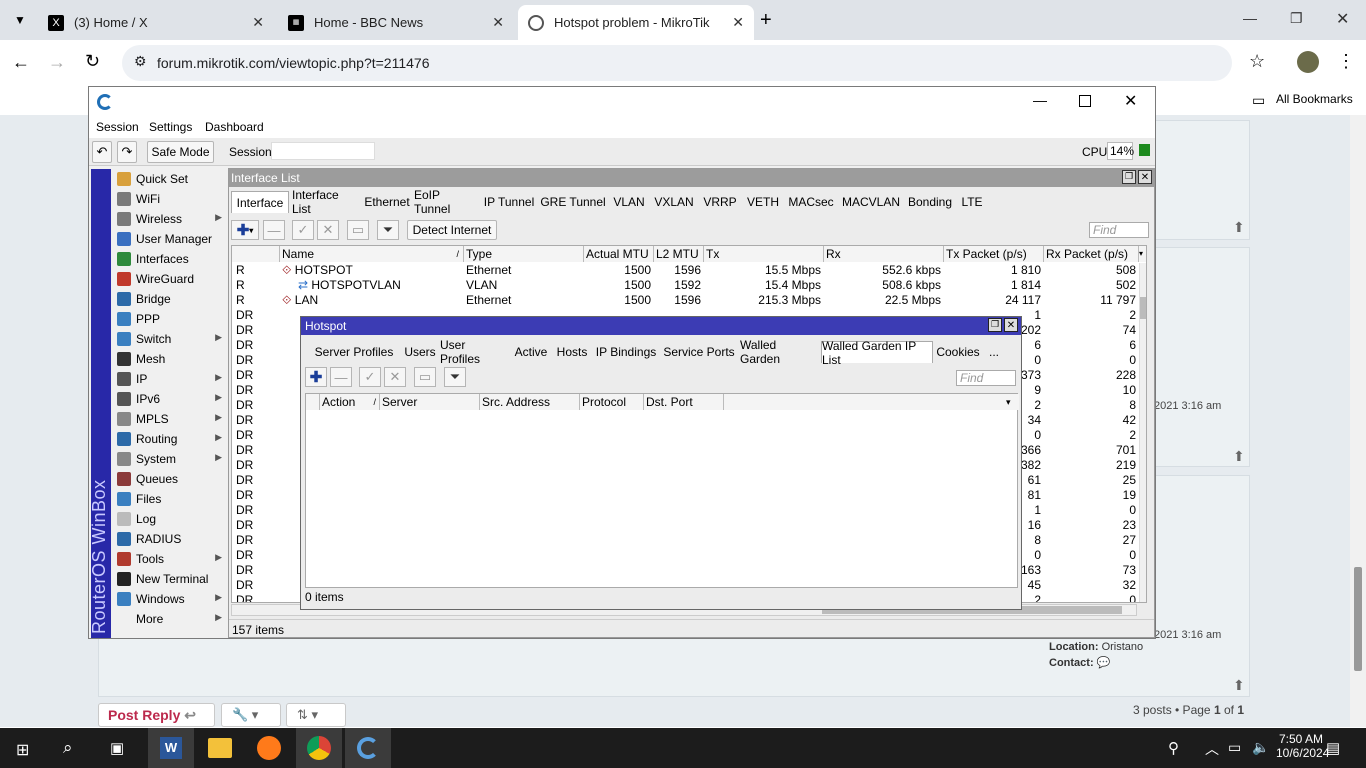  What do you see at coordinates (1119, 230) in the screenshot?
I see `find-input: Find` at bounding box center [1119, 230].